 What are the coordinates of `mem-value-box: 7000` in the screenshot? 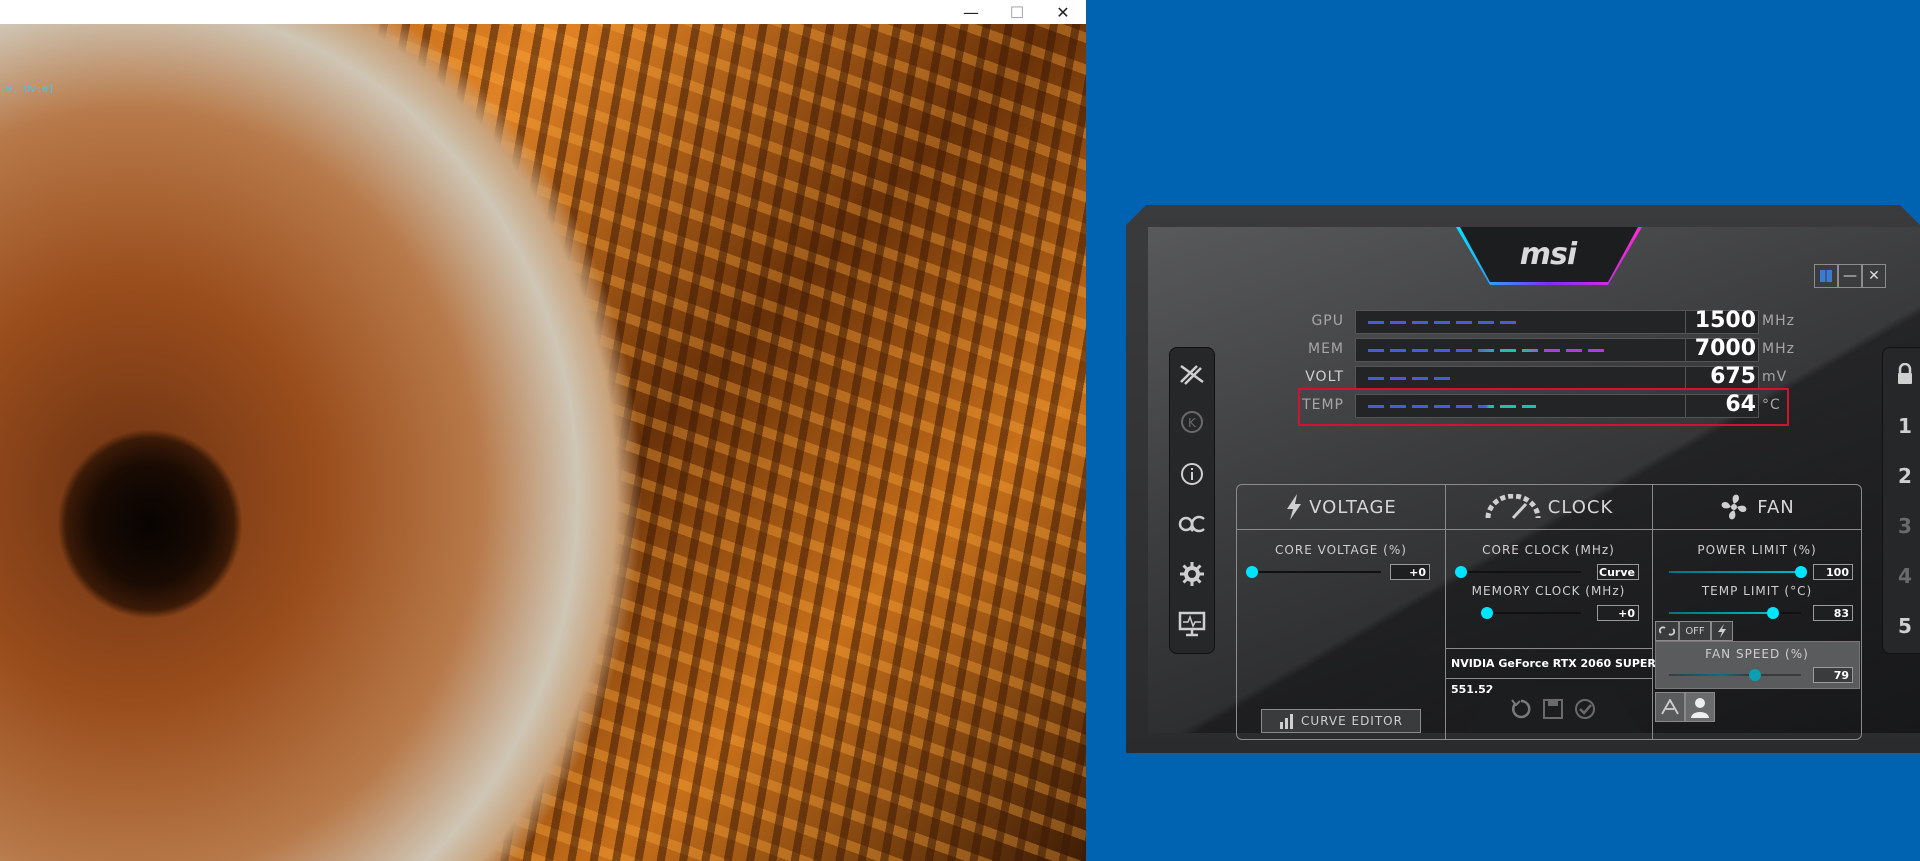 It's located at (1722, 349).